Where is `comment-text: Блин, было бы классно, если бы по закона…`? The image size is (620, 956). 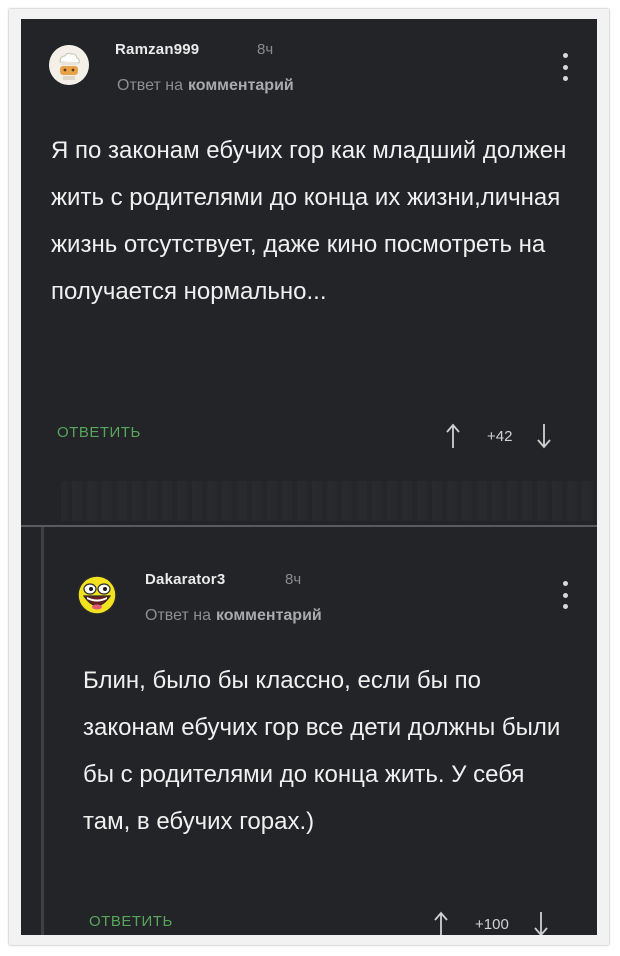 comment-text: Блин, было бы классно, если бы по закона… is located at coordinates (322, 751).